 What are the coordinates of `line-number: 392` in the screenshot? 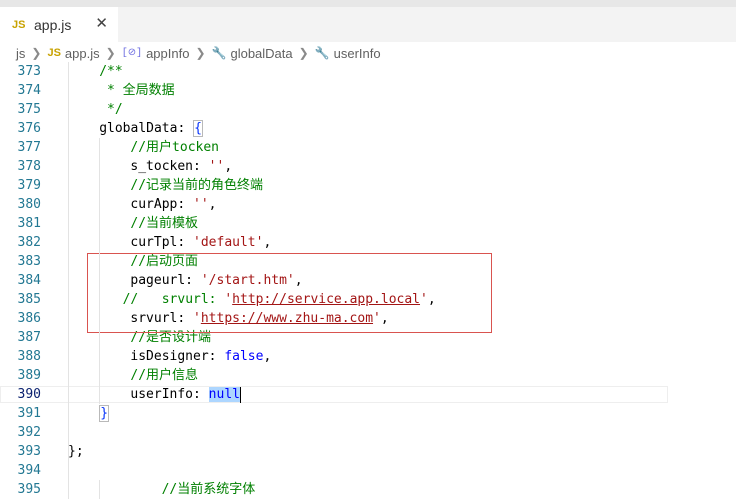 It's located at (29, 432).